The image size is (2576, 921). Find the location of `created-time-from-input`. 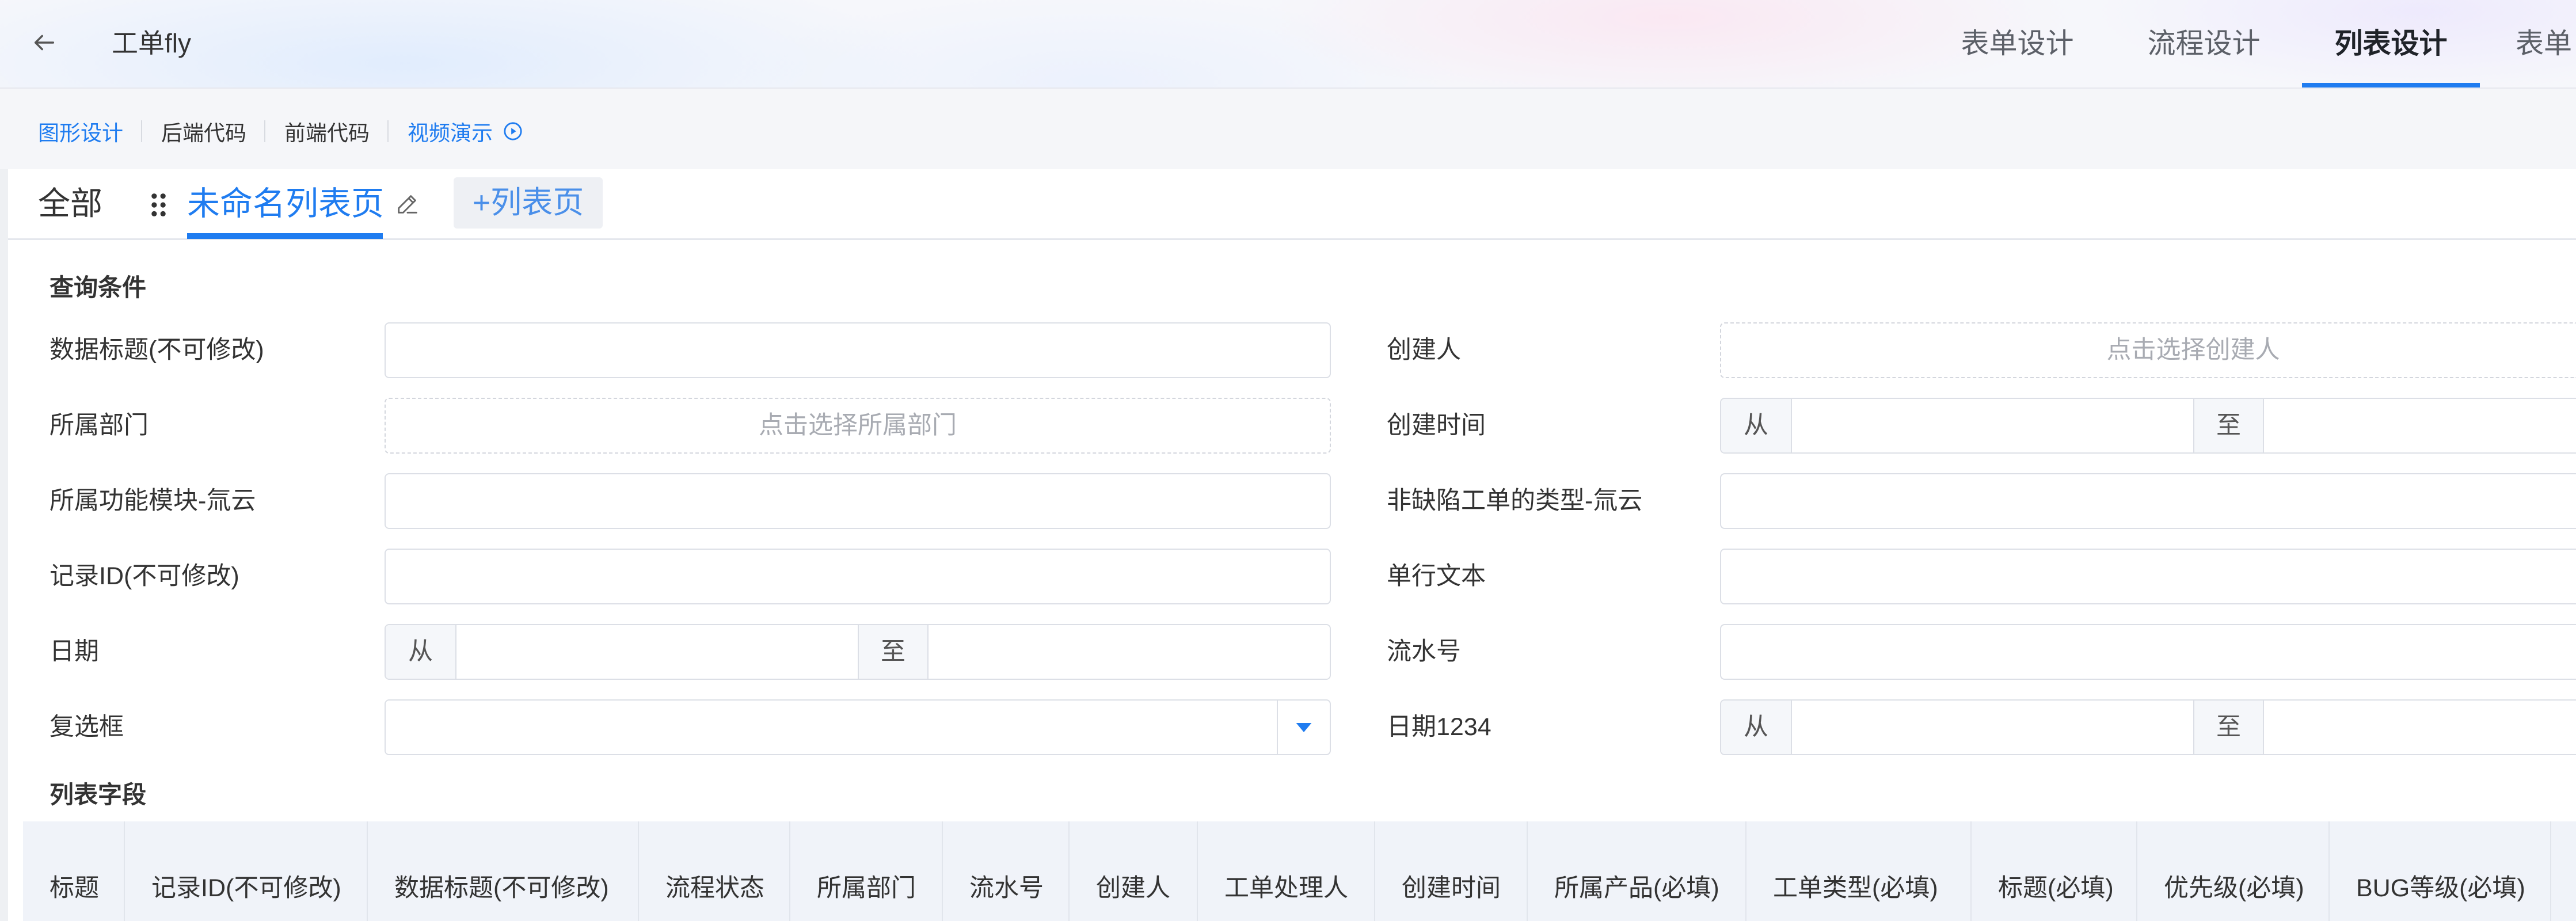

created-time-from-input is located at coordinates (1993, 426).